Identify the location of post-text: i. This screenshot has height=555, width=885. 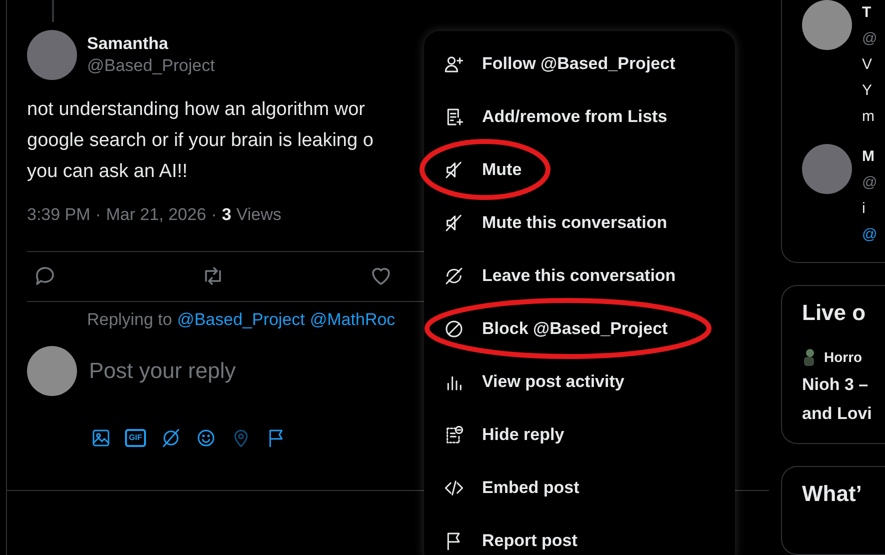
(864, 209).